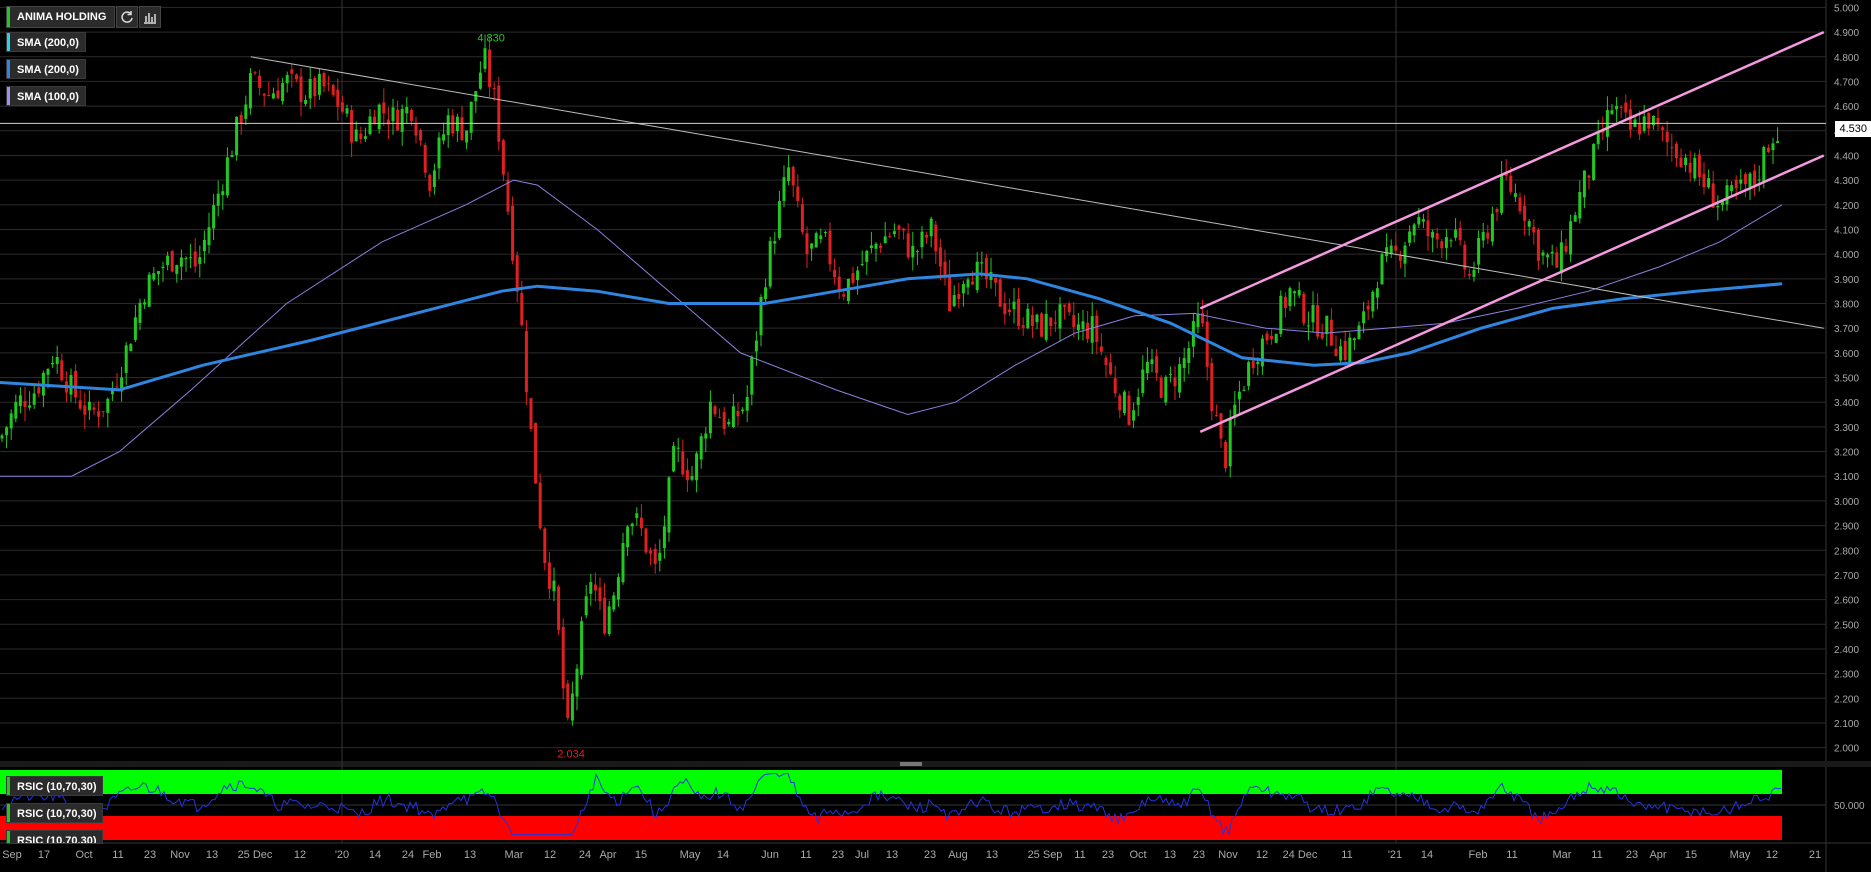 This screenshot has height=872, width=1871. Describe the element at coordinates (1846, 453) in the screenshot. I see `y-tick-label: 3.200` at that location.